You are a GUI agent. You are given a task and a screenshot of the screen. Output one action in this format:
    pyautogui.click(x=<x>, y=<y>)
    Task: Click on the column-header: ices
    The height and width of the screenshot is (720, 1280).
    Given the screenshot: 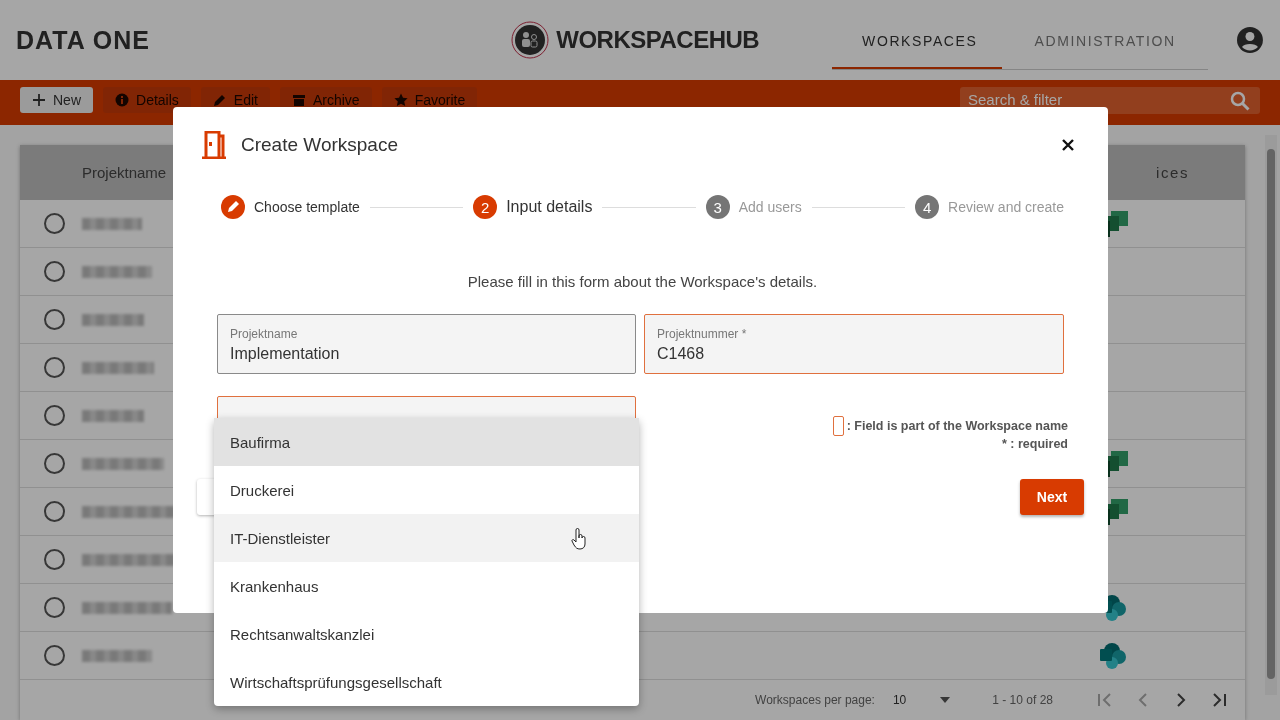 What is the action you would take?
    pyautogui.click(x=1172, y=172)
    